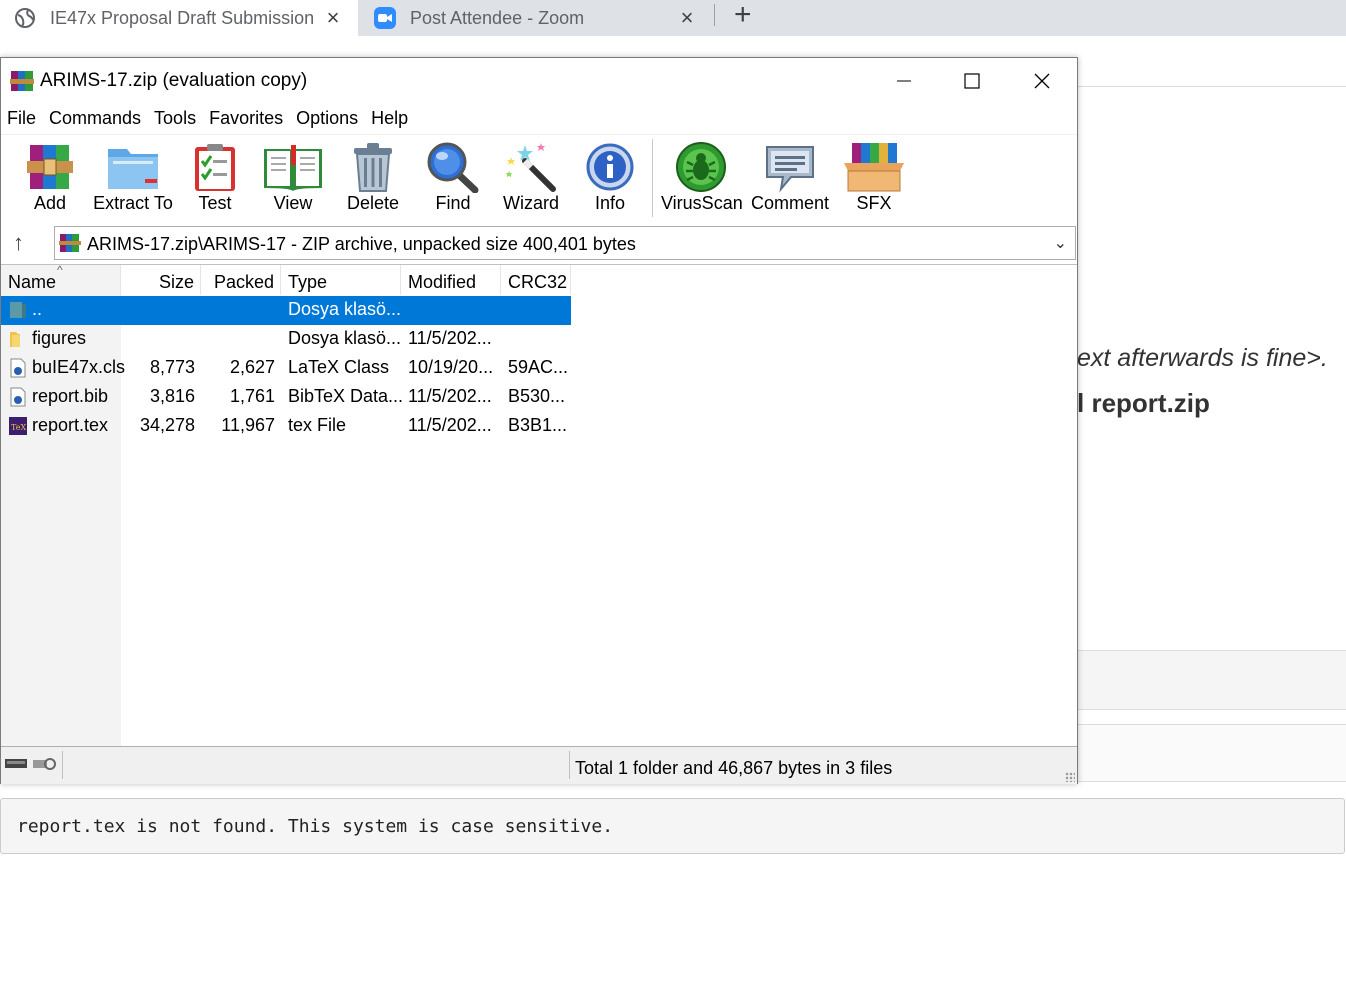 The height and width of the screenshot is (991, 1346). I want to click on parent-folder-icon, so click(18, 310).